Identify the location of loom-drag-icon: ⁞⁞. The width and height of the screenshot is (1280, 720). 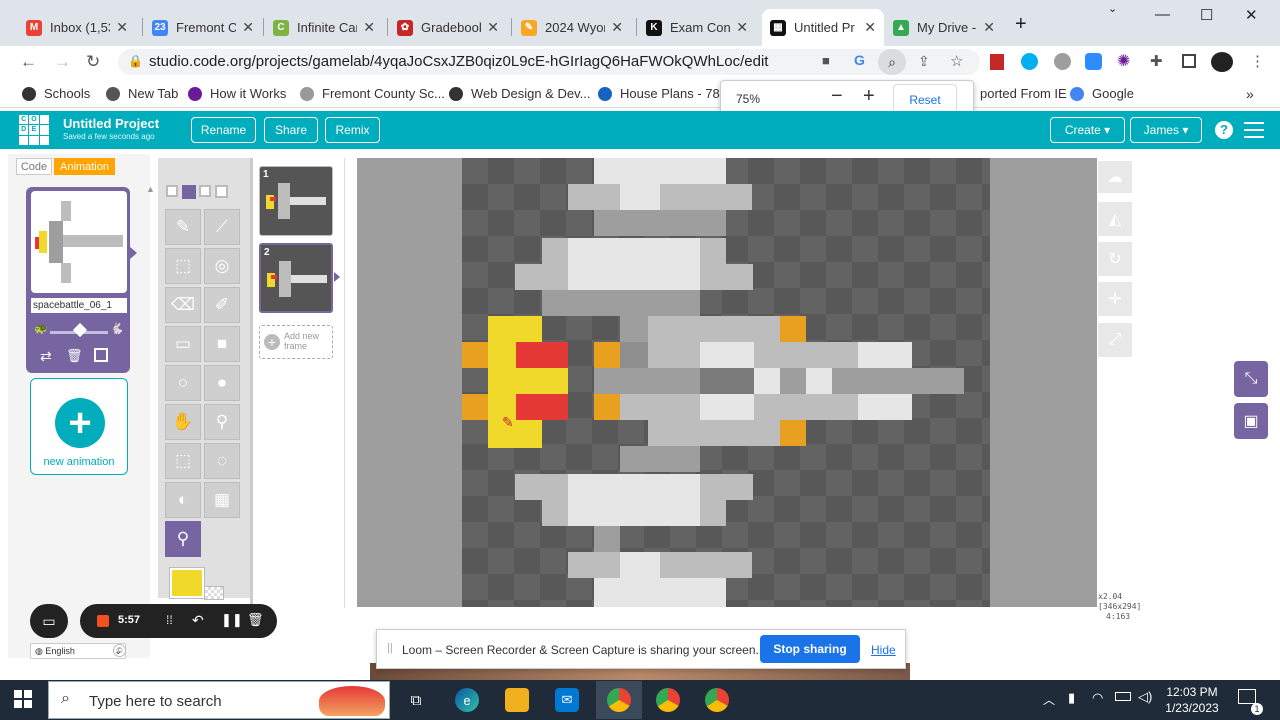
(169, 620).